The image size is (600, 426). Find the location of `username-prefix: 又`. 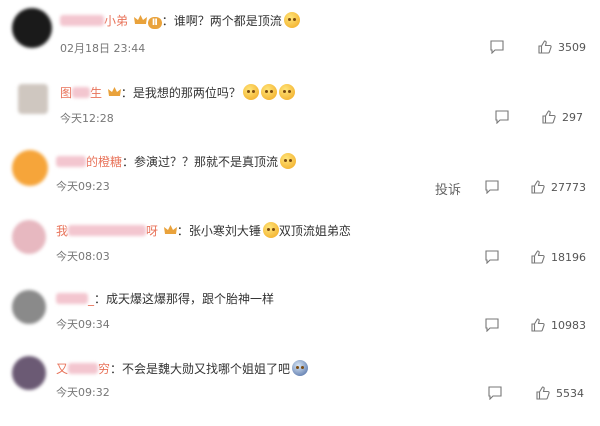

username-prefix: 又 is located at coordinates (62, 369).